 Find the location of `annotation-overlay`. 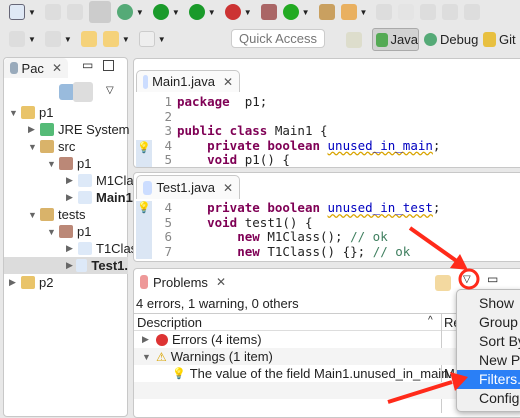

annotation-overlay is located at coordinates (433, 315).